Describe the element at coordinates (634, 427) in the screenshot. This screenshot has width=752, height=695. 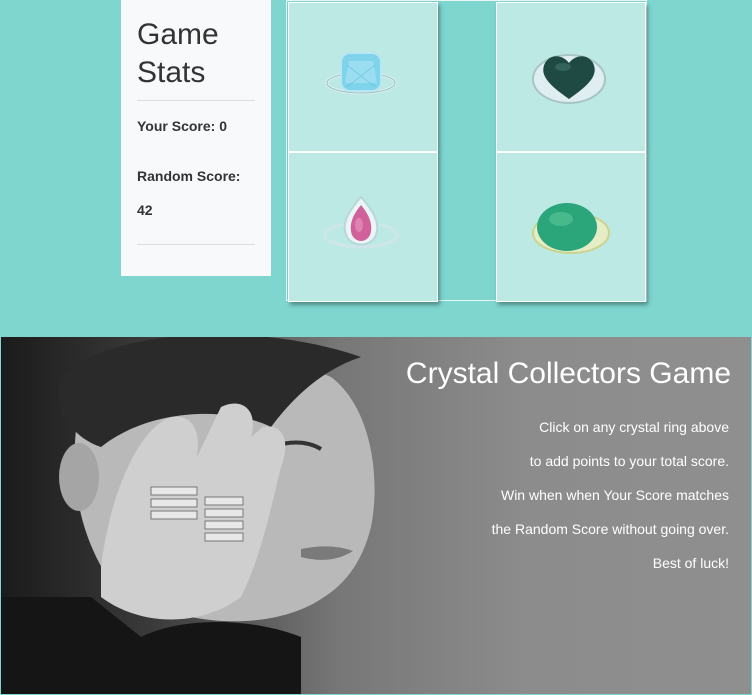
I see `banner-line-1: Click on any crystal ring above` at that location.